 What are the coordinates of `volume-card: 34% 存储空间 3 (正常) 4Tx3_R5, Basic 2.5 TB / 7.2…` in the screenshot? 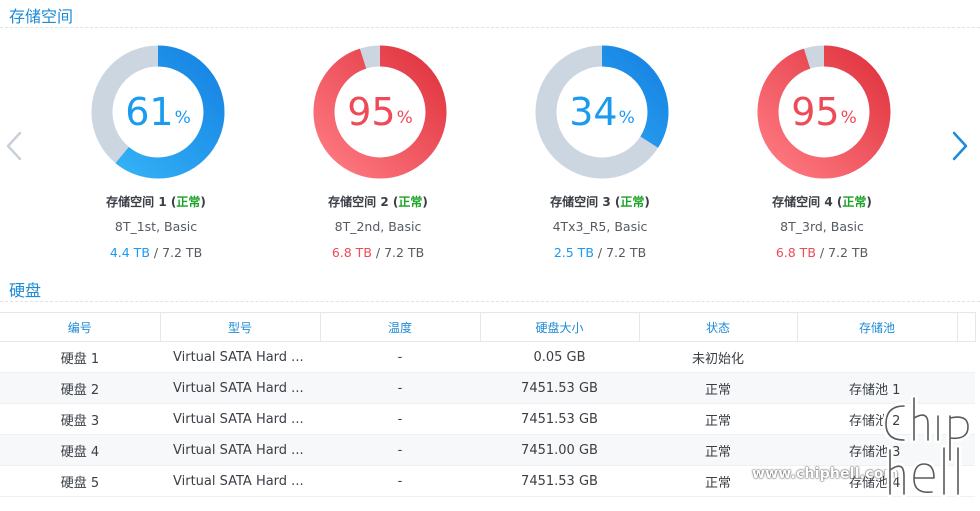 It's located at (600, 156).